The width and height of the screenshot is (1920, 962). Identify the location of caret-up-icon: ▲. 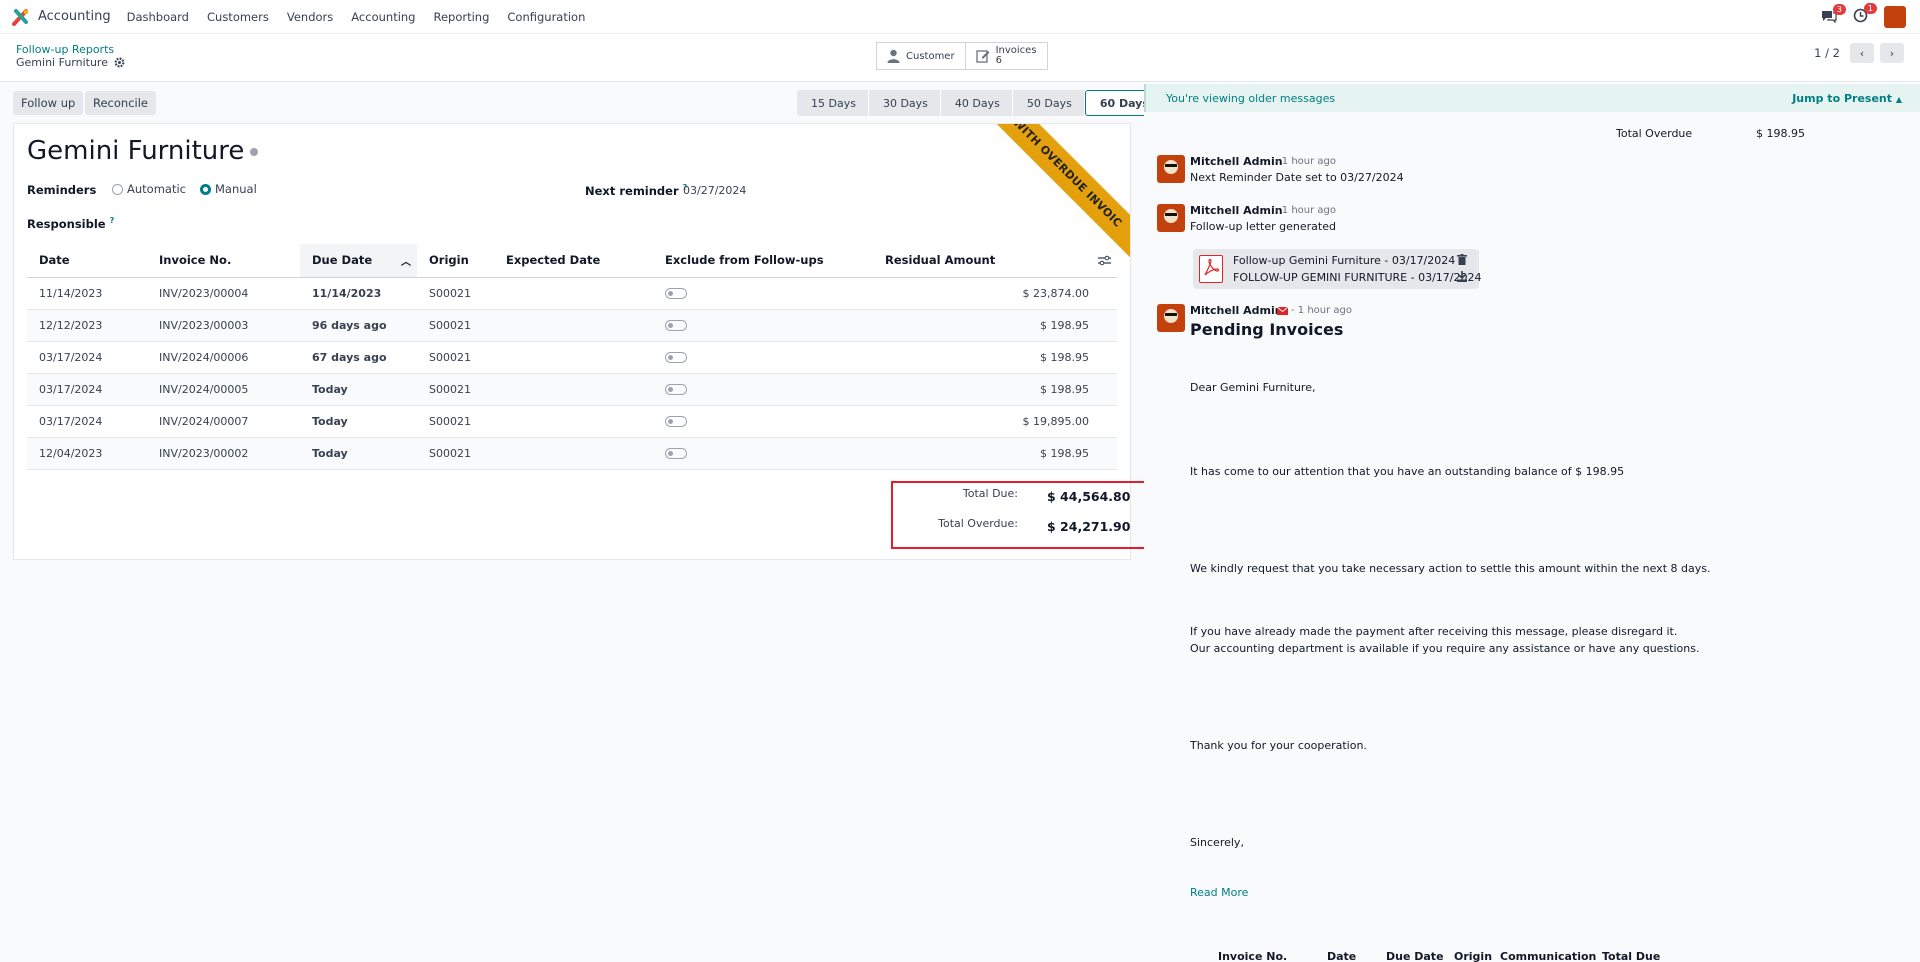
(1898, 99).